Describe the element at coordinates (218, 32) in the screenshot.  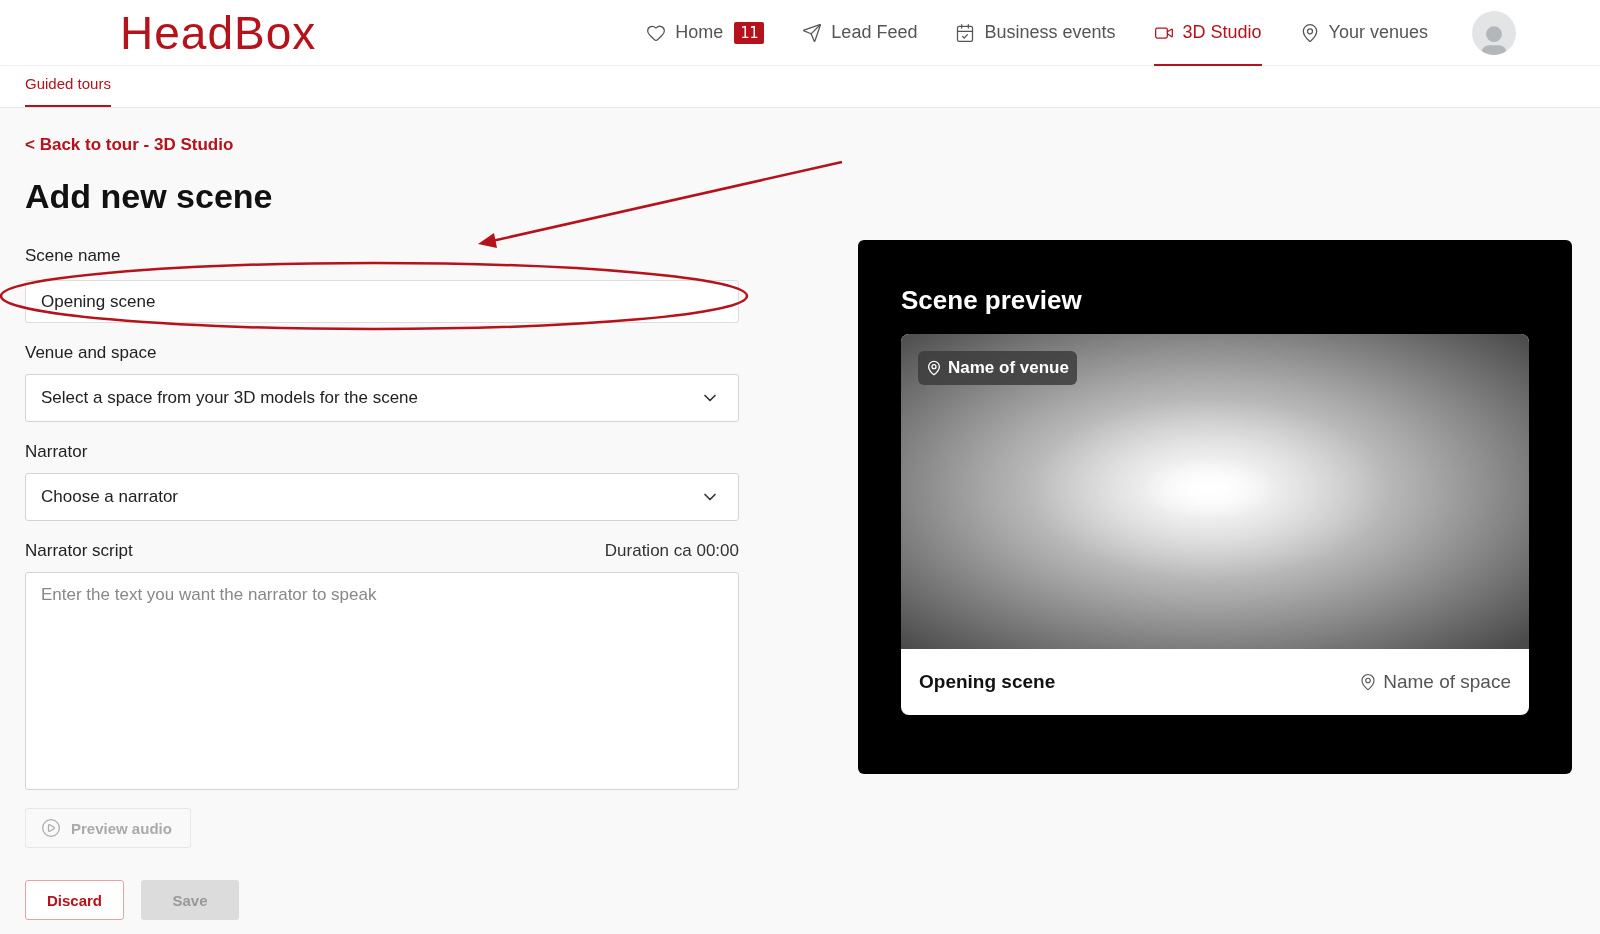
I see `logo: HeadBox` at that location.